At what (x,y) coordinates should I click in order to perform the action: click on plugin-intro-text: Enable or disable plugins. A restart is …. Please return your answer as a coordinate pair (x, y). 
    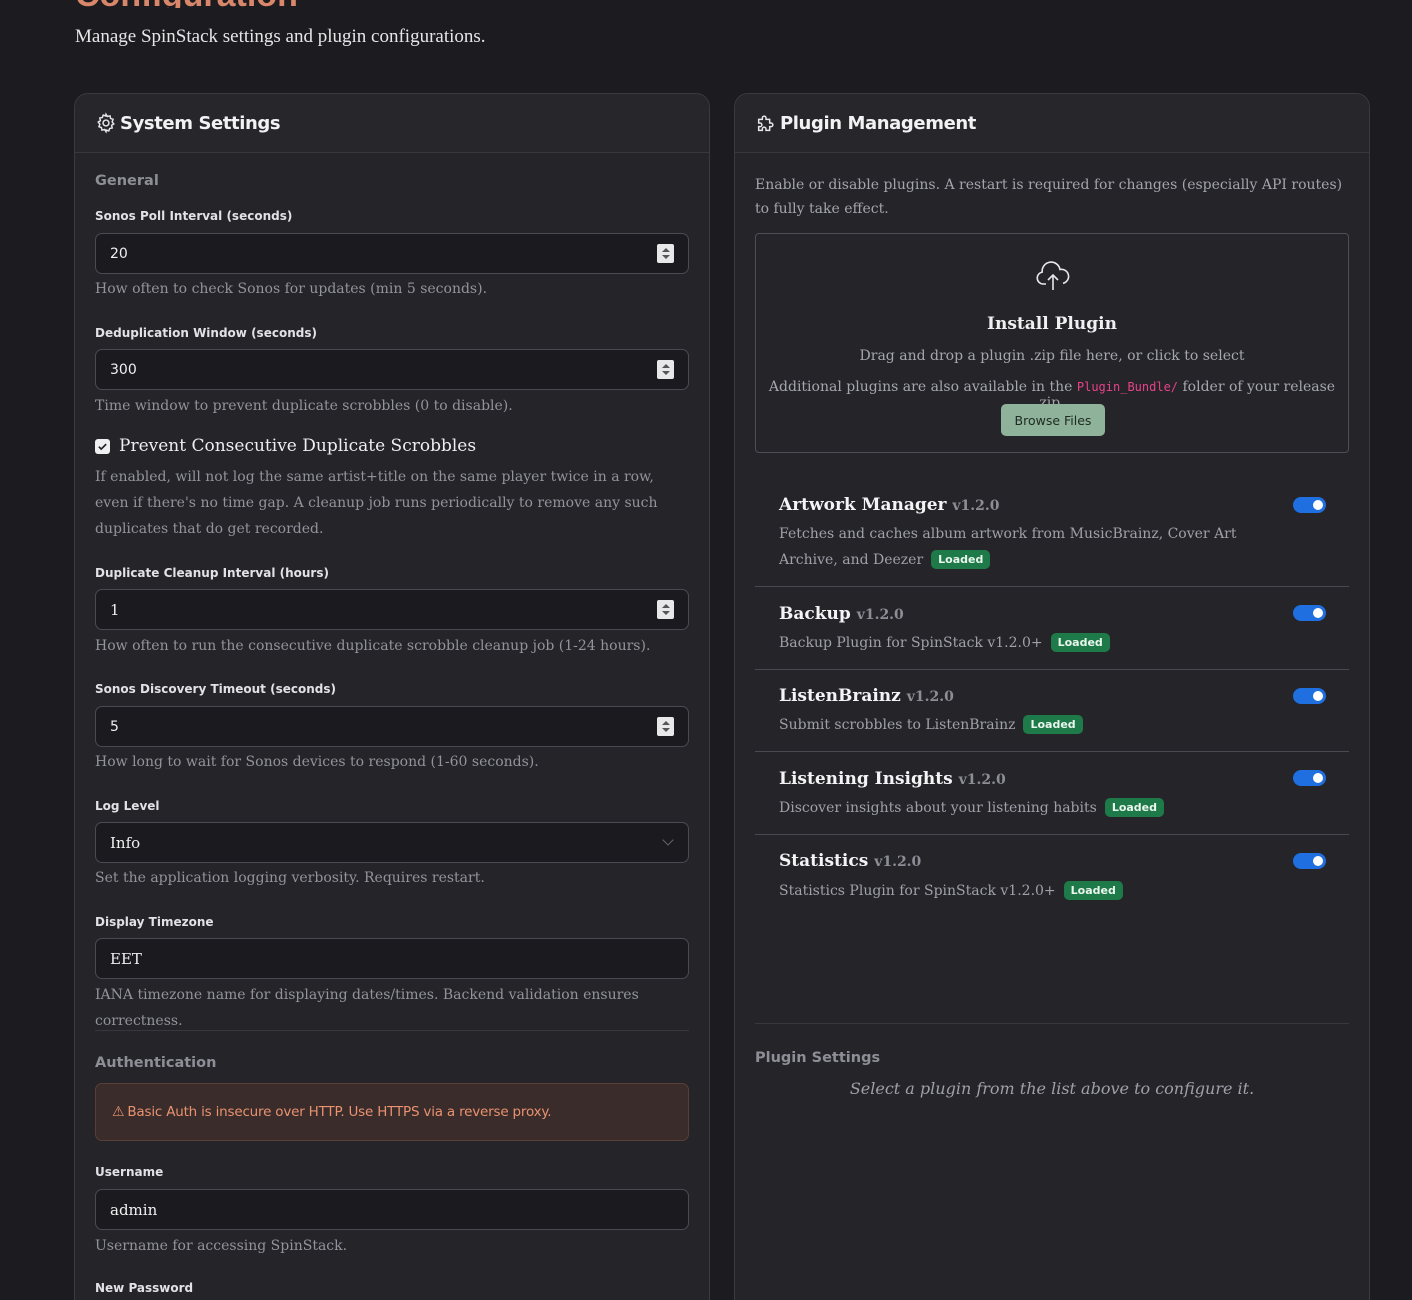
    Looking at the image, I should click on (1049, 197).